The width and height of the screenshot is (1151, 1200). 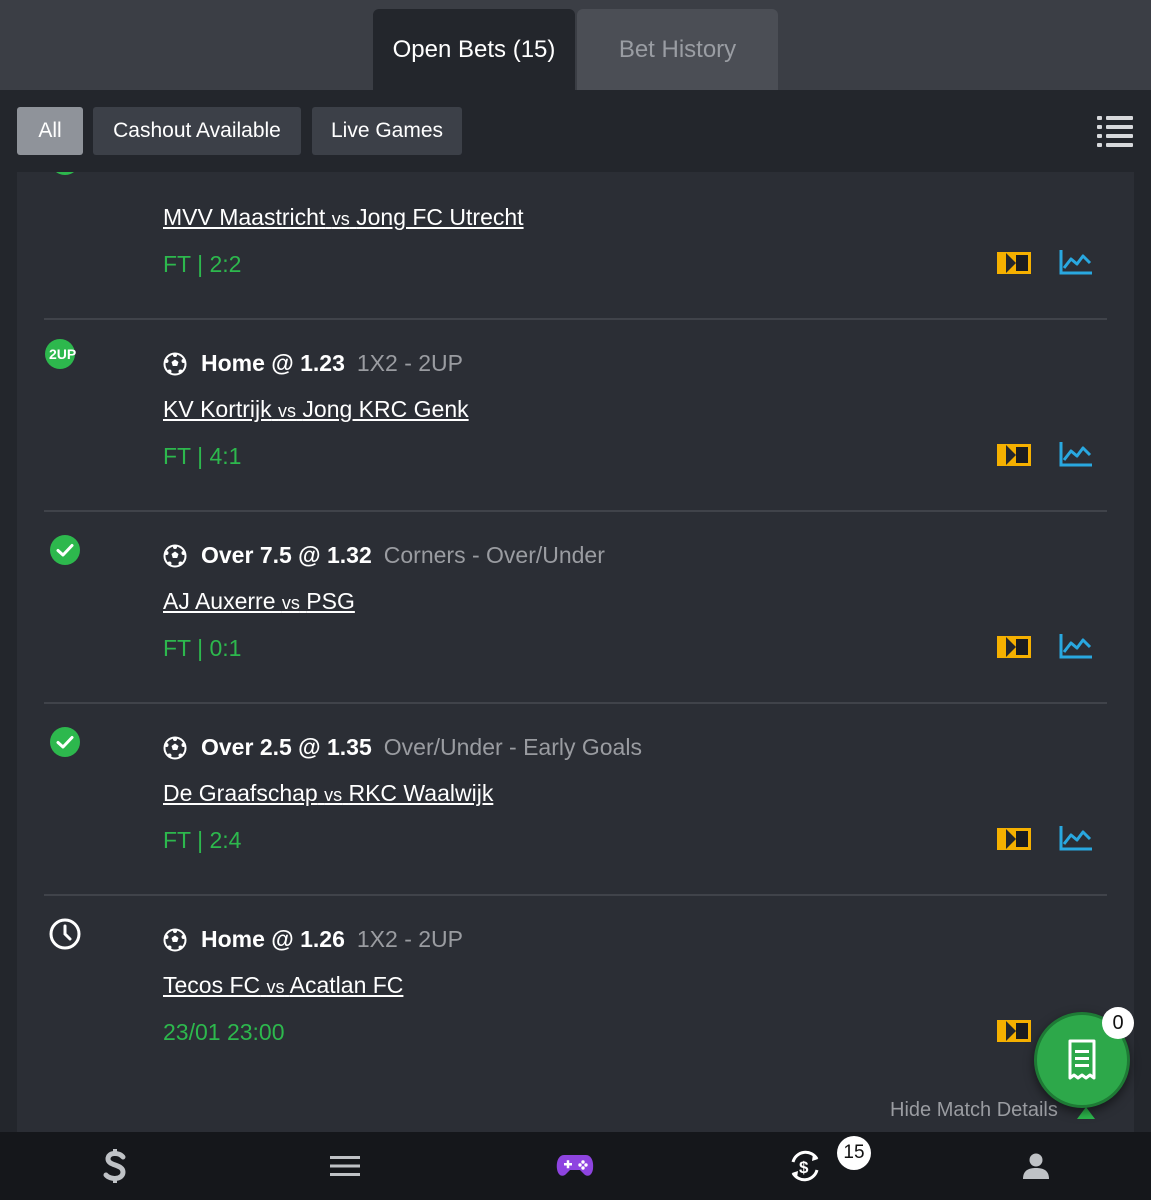 I want to click on bottom-navigation: $ 15, so click(x=575, y=1166).